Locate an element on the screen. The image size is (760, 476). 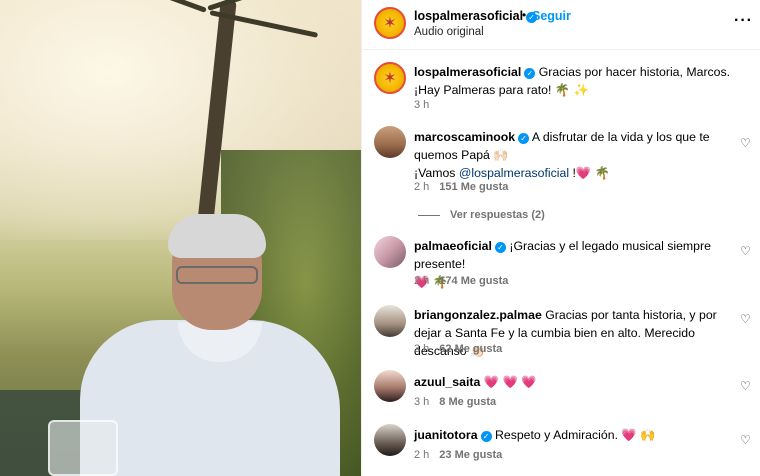
comment-body: Respeto y Admiración. 💗 🙌 is located at coordinates (575, 435).